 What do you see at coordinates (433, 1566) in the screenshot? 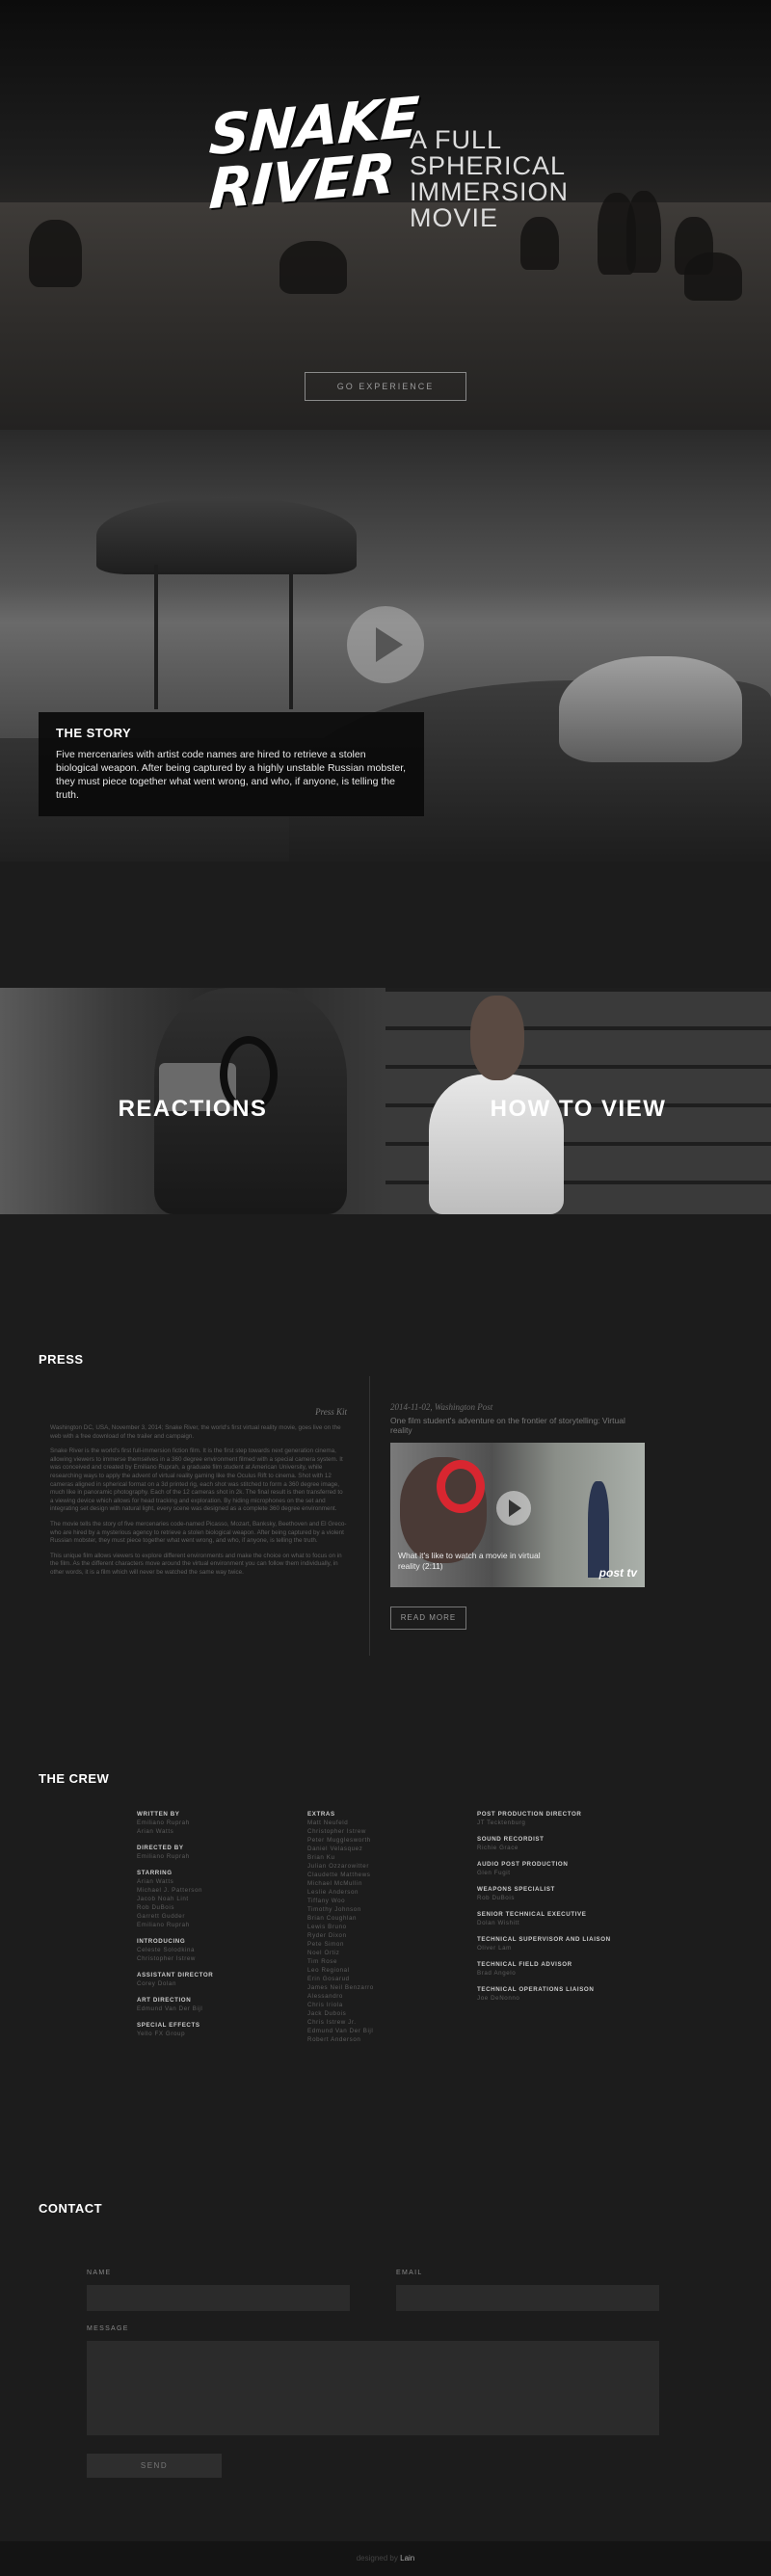
I see `video-duration: (2:11)` at bounding box center [433, 1566].